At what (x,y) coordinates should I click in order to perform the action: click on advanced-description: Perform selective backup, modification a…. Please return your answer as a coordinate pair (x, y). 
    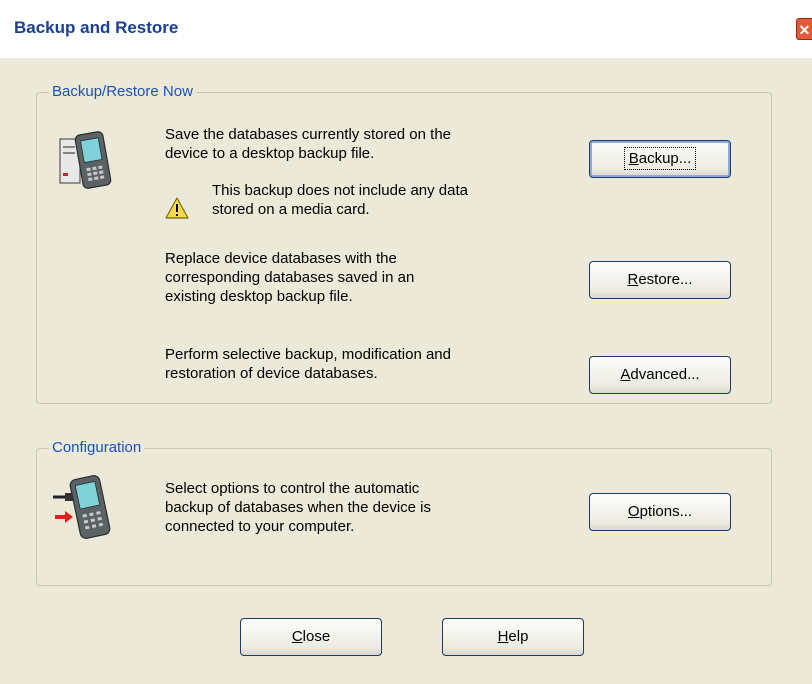
    Looking at the image, I should click on (308, 364).